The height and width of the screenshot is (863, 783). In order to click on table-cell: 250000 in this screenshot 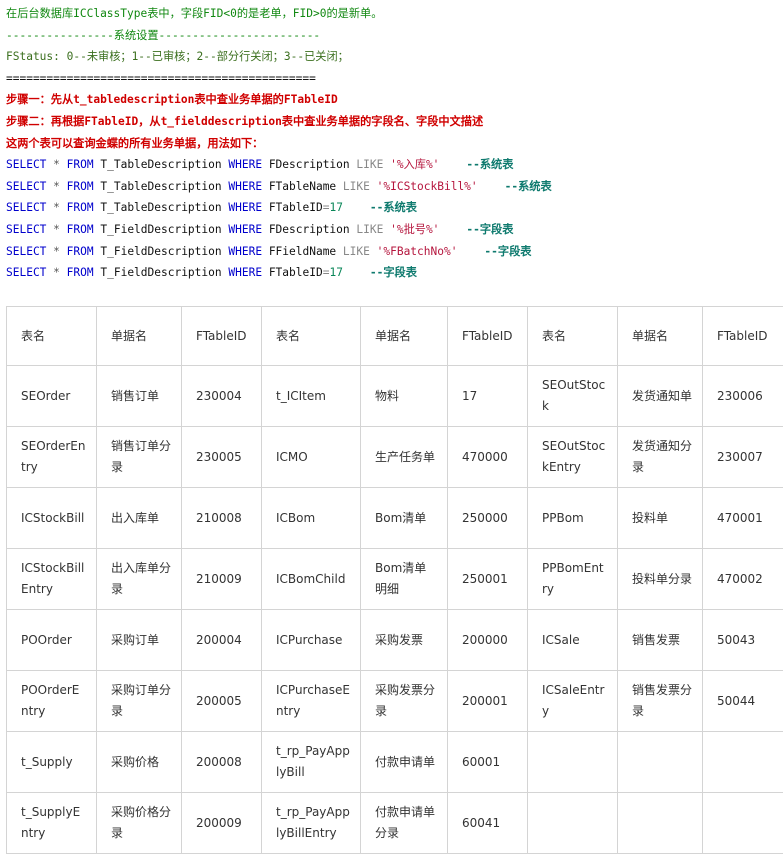, I will do `click(487, 518)`.